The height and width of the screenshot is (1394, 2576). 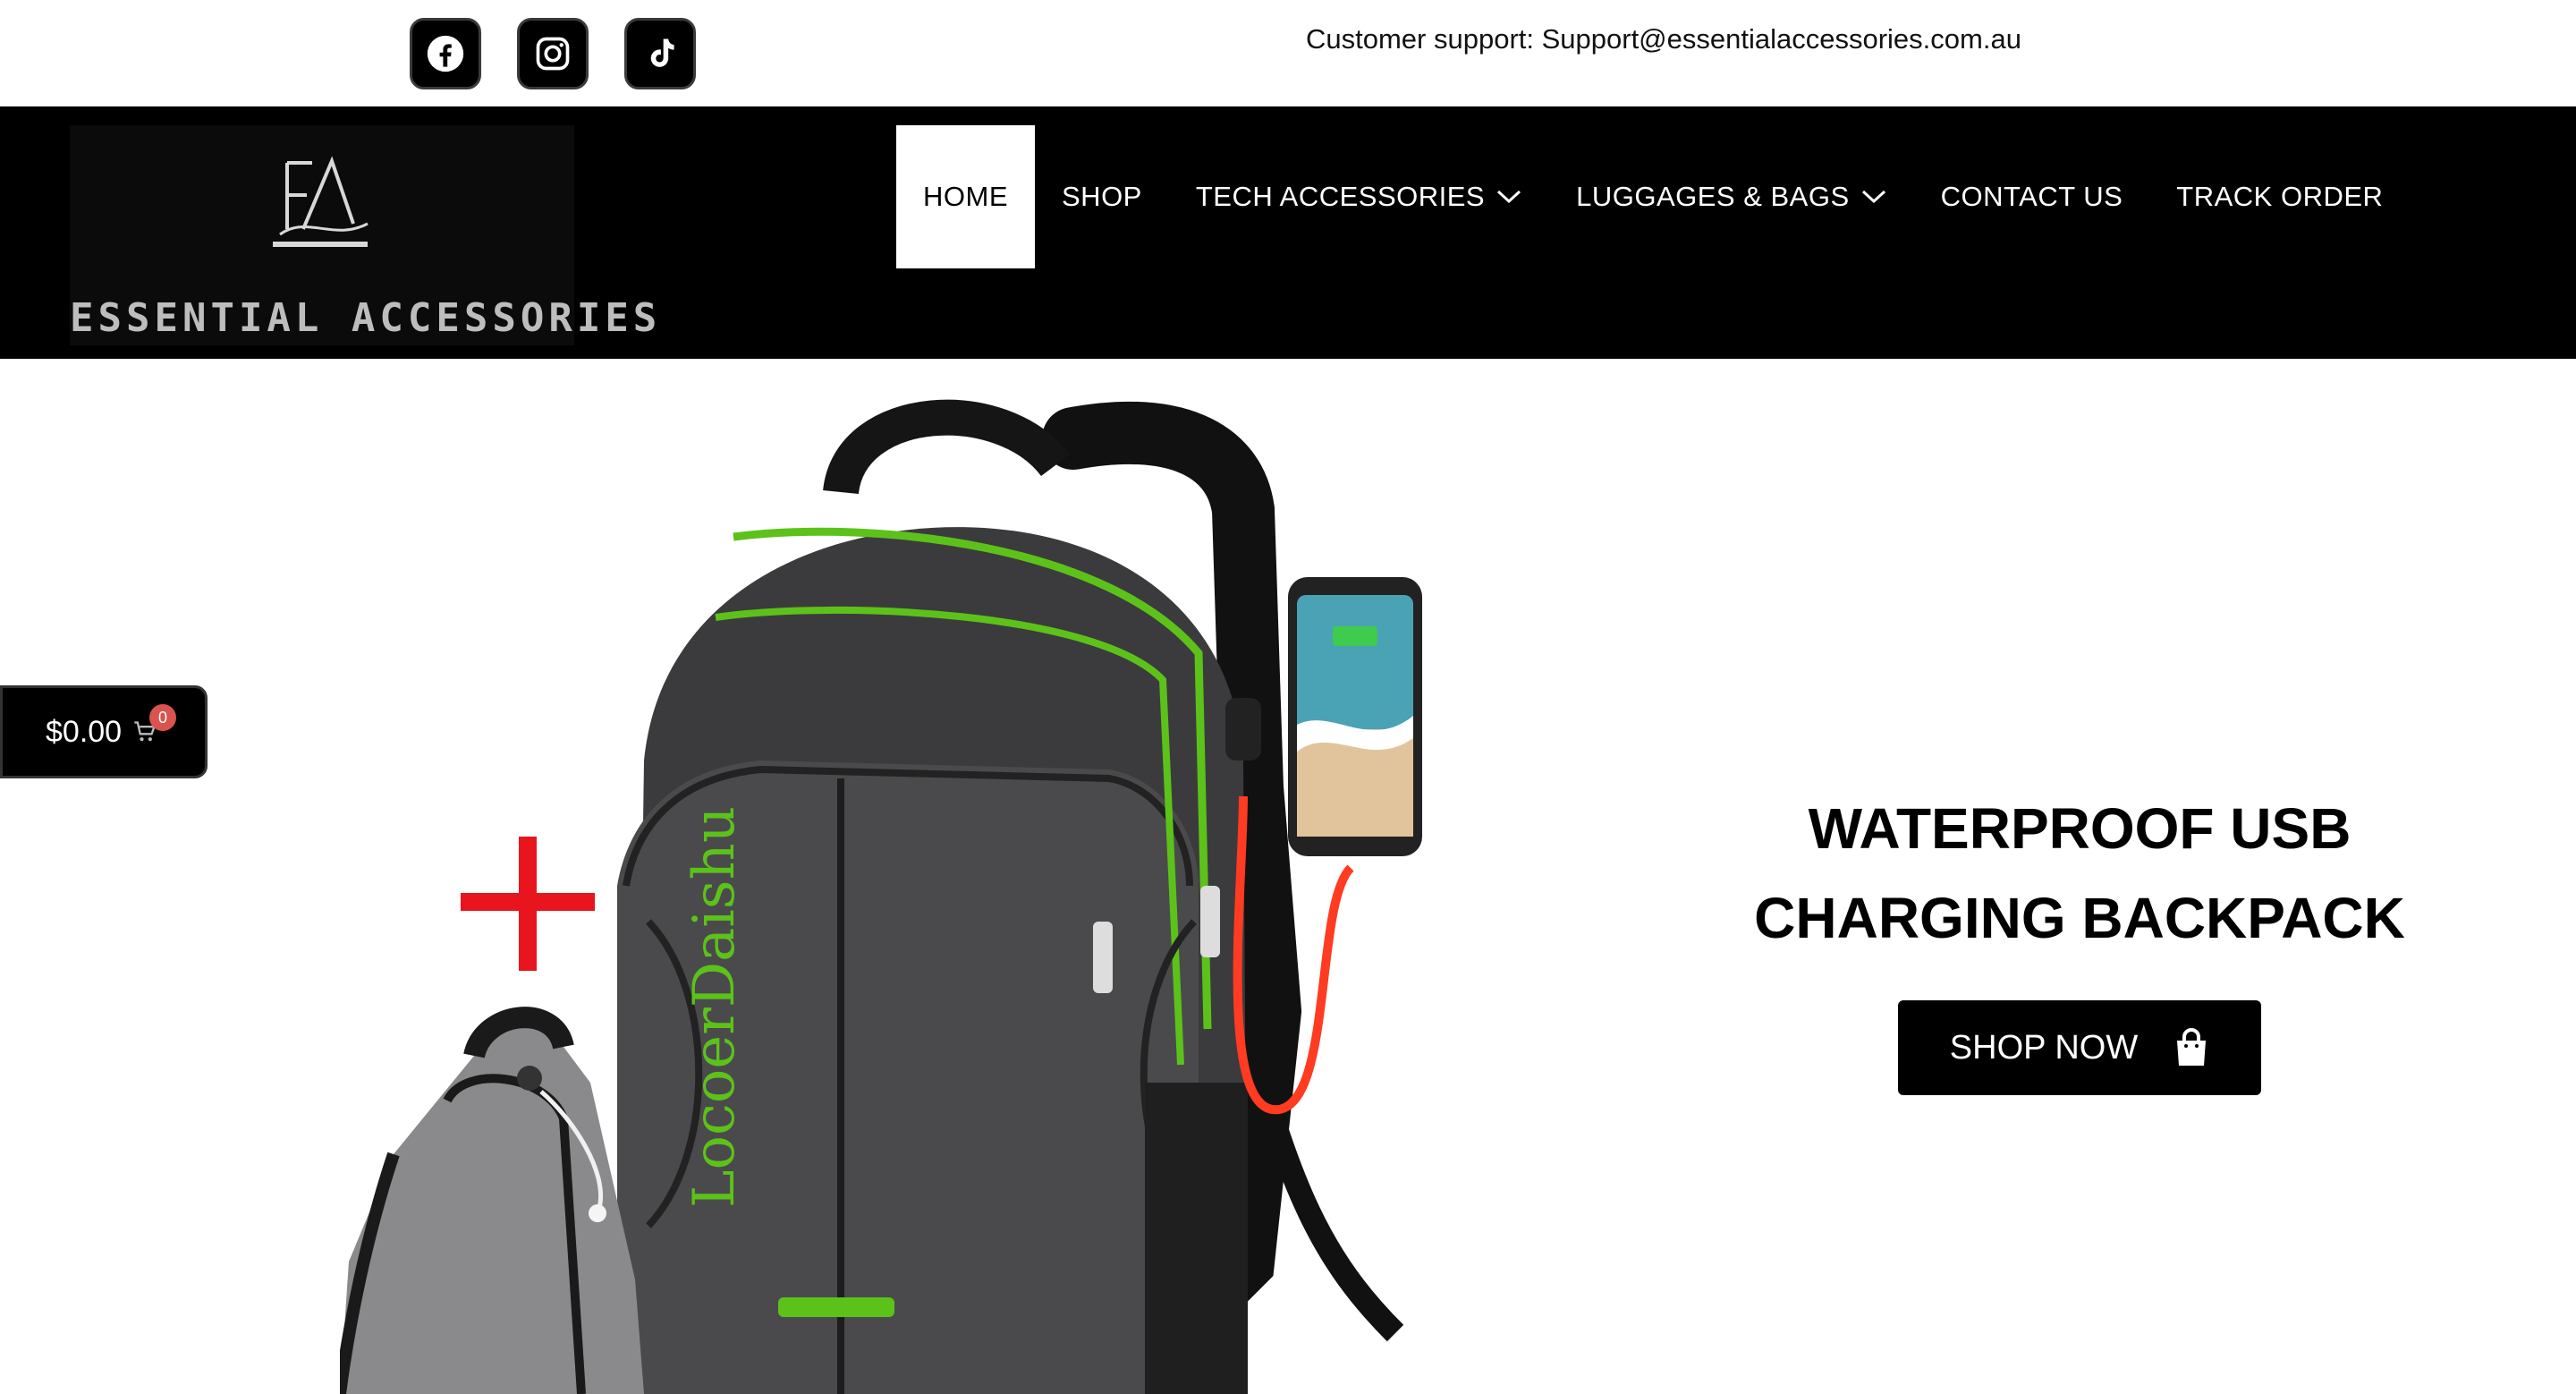 I want to click on nav-contact-us: CONTACT US, so click(x=2032, y=196).